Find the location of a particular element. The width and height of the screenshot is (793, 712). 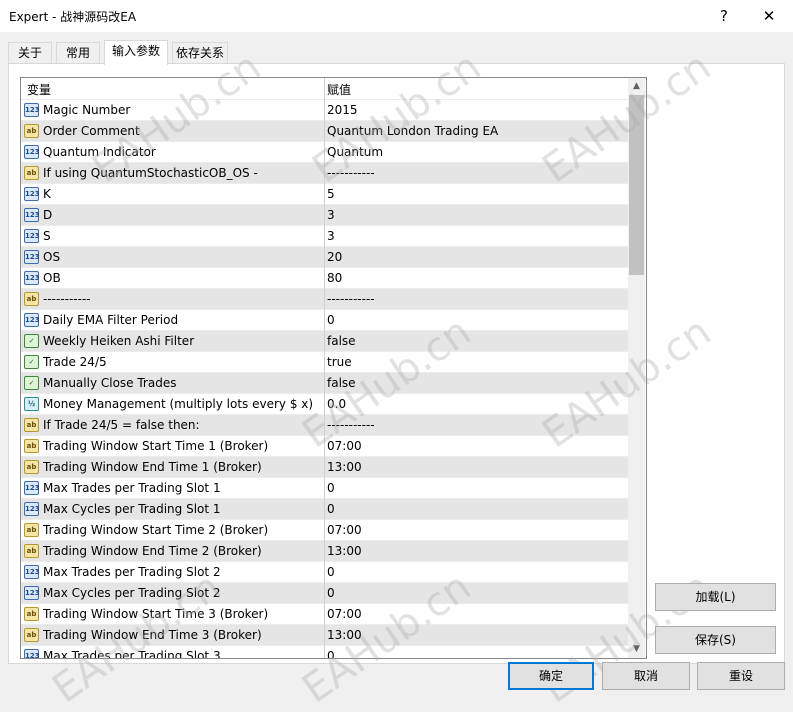

title-bar: Expert - 战神源码改EA ? ✕ is located at coordinates (396, 16).